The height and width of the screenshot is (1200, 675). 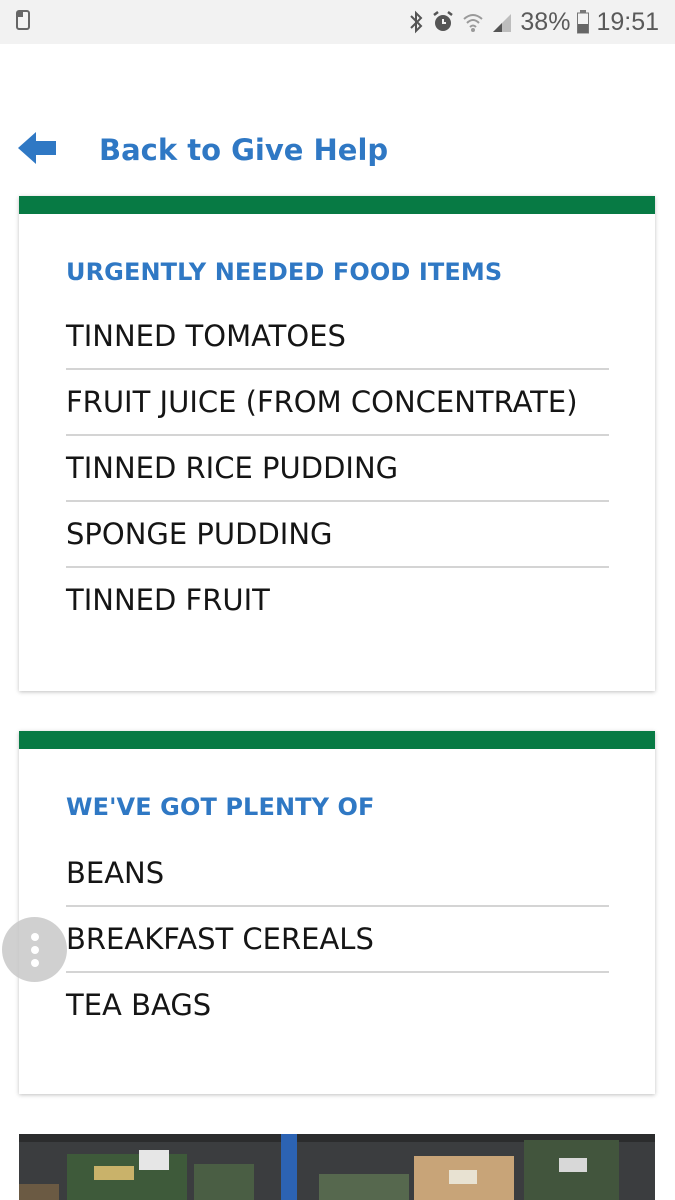 What do you see at coordinates (337, 874) in the screenshot?
I see `list-item: BEANS` at bounding box center [337, 874].